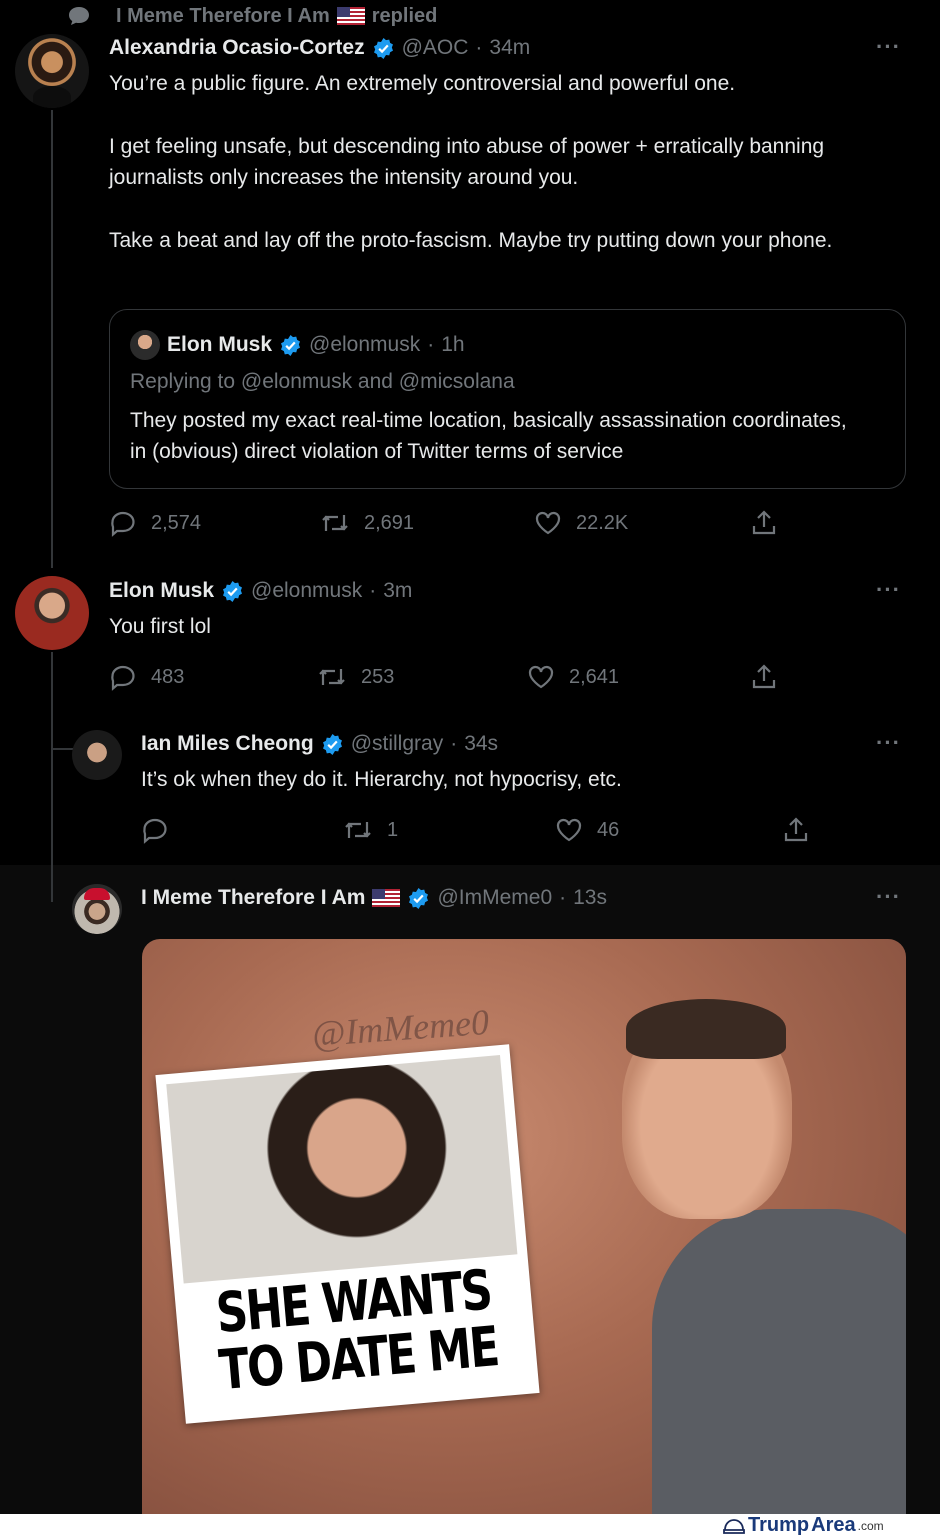  I want to click on man-figure, so click(759, 1246).